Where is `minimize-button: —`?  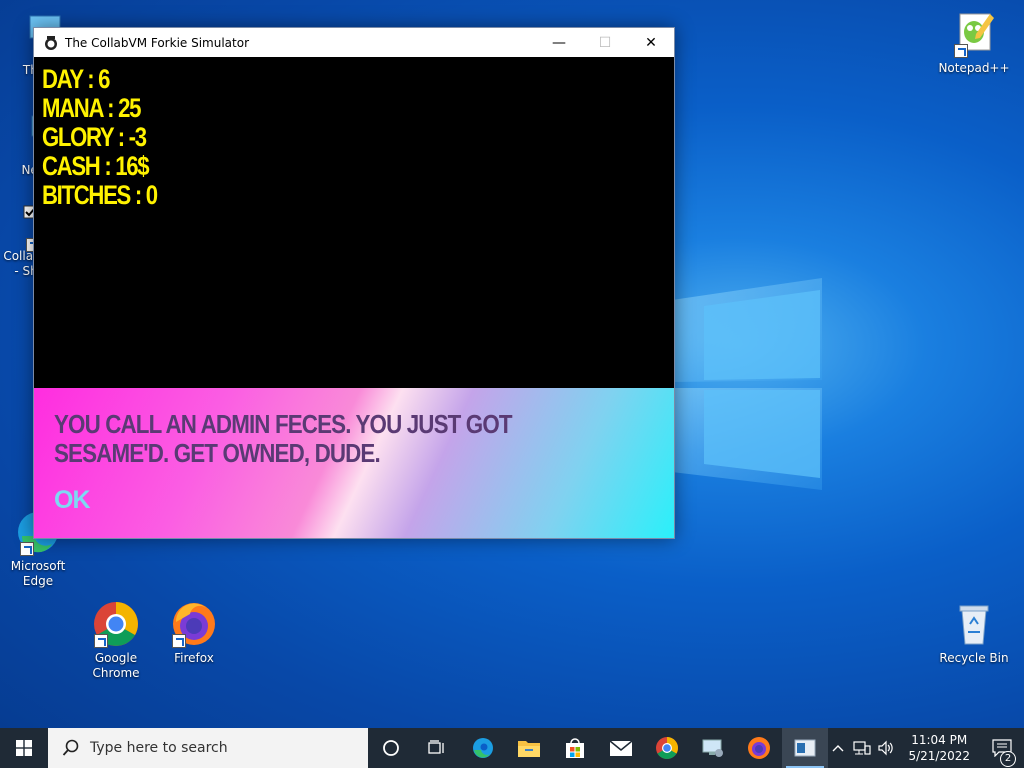 minimize-button: — is located at coordinates (559, 42).